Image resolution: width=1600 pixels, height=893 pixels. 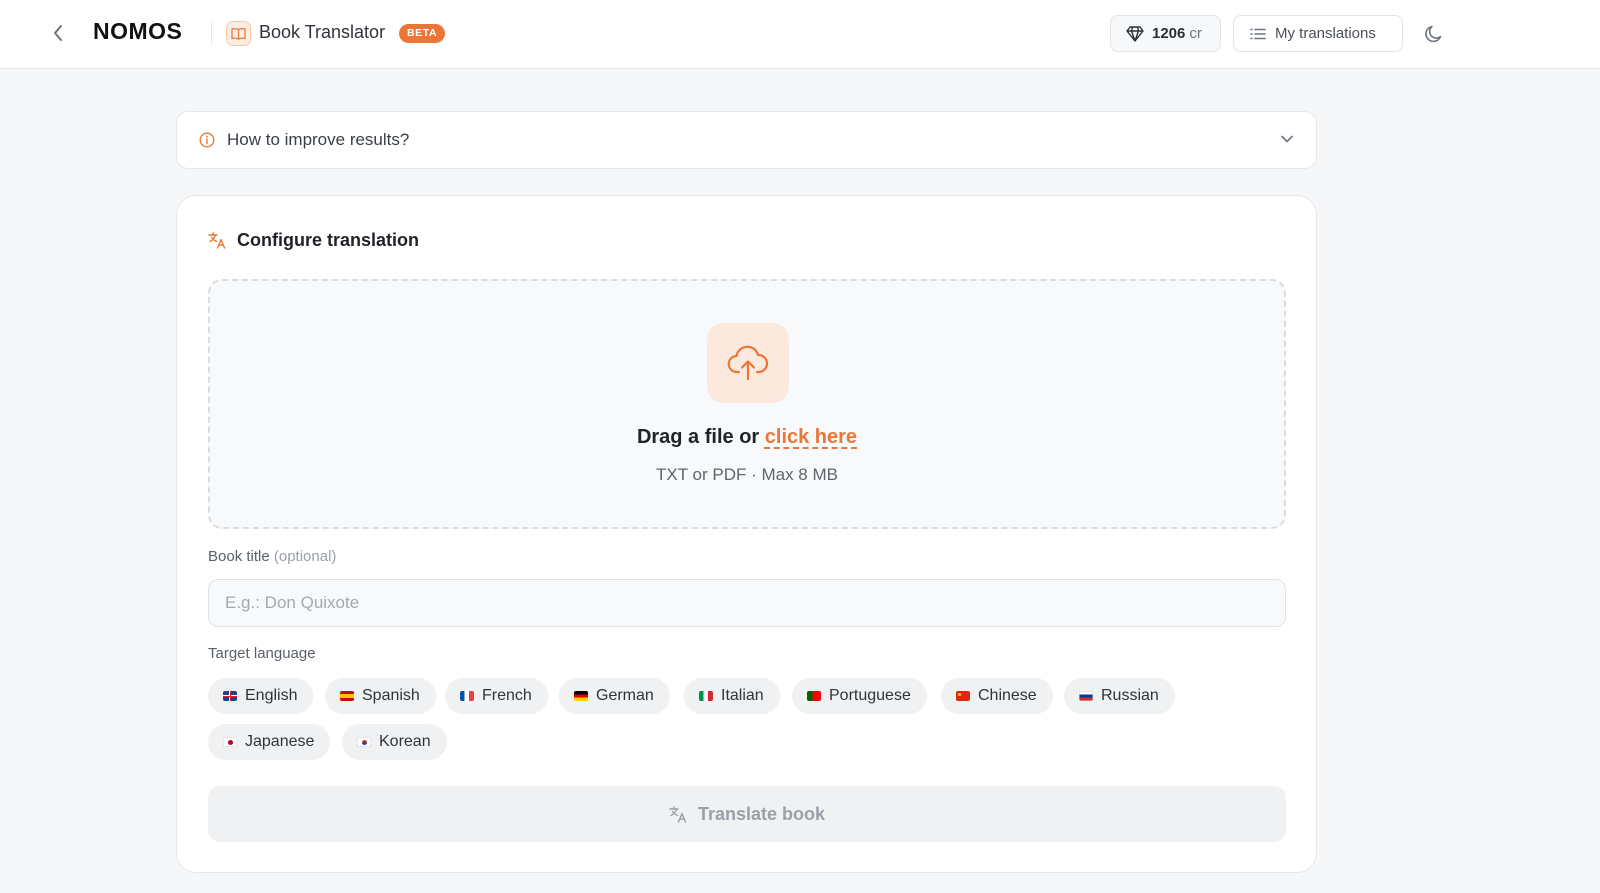 What do you see at coordinates (262, 653) in the screenshot?
I see `target-language-label: Target language` at bounding box center [262, 653].